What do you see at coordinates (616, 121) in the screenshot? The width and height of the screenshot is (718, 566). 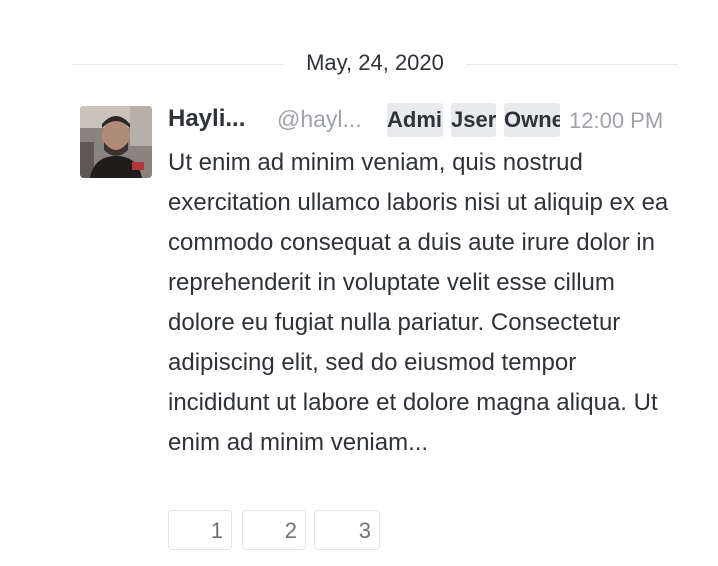 I see `message-time: 12:00 PM` at bounding box center [616, 121].